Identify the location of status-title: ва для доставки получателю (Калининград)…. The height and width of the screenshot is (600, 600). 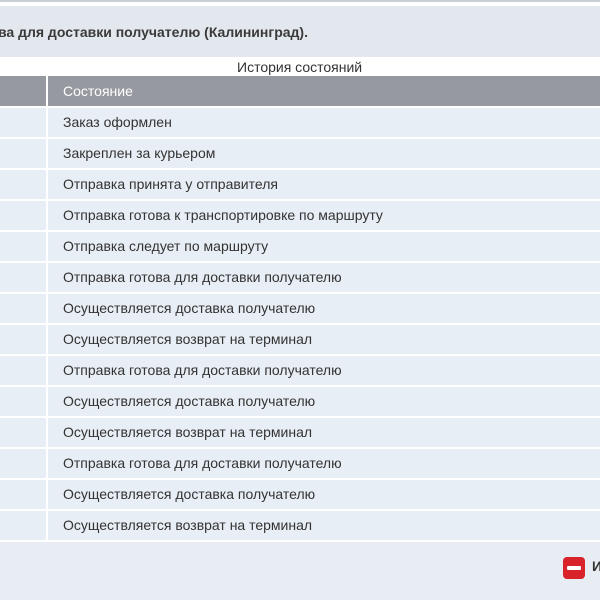
(154, 32).